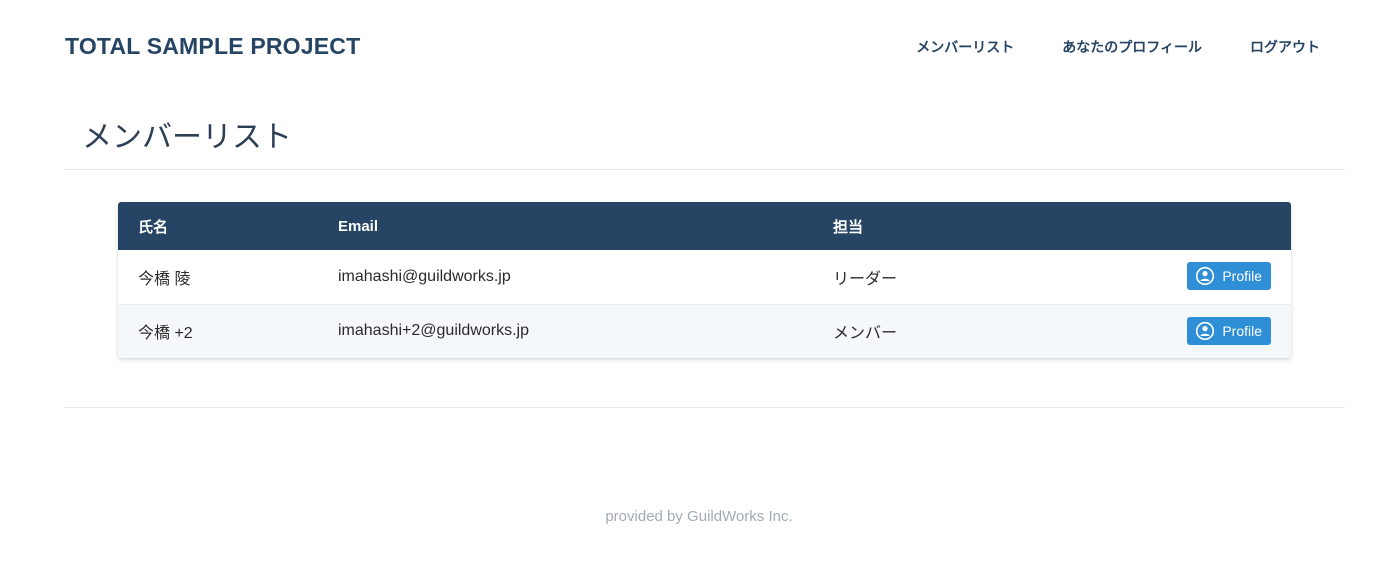  I want to click on column-header-email: Email, so click(358, 226).